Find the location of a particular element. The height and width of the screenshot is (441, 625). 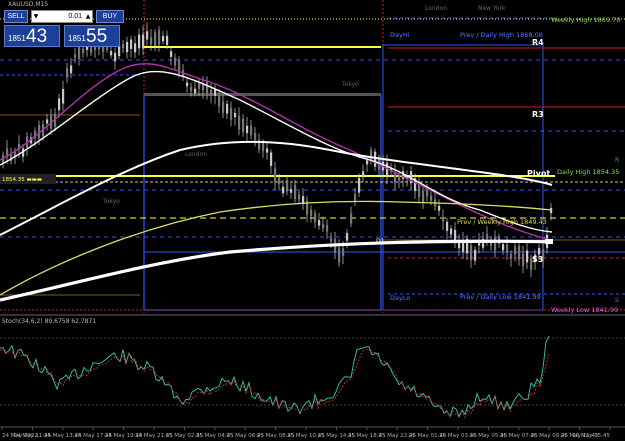

sell-price-quote: 1851 43 is located at coordinates (32, 36).